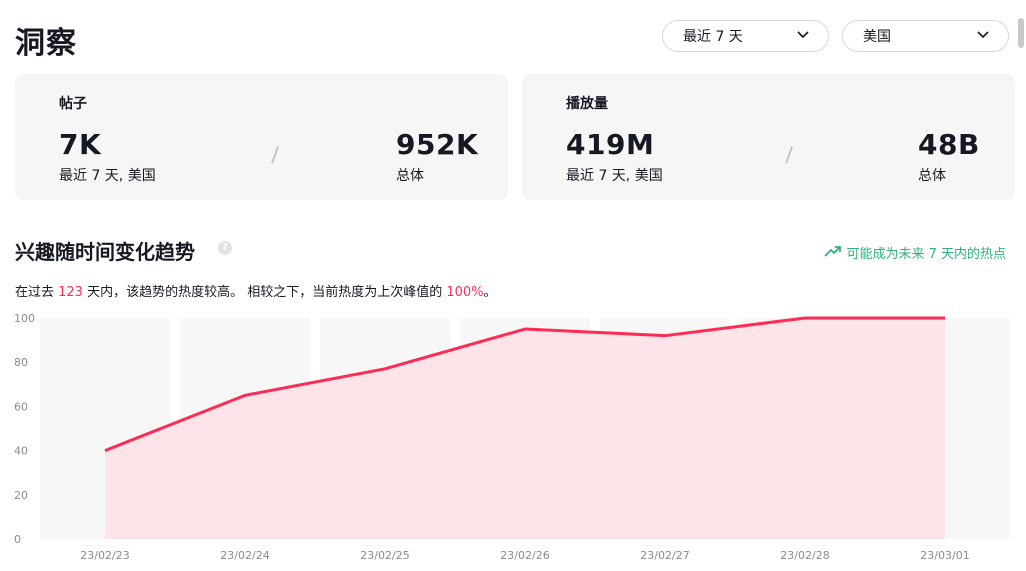 This screenshot has width=1026, height=571. Describe the element at coordinates (610, 144) in the screenshot. I see `views-recent-value: 419M` at that location.